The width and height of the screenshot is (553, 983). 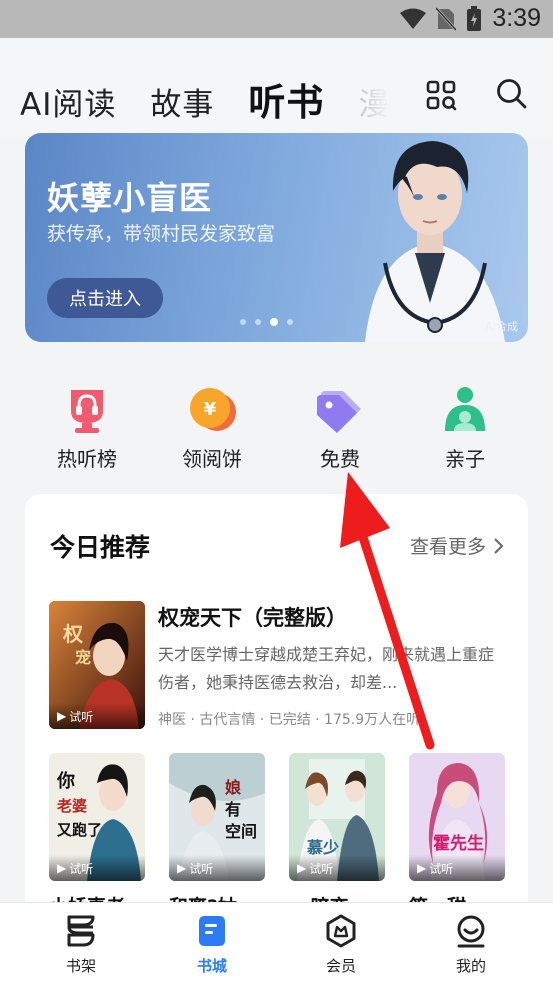 I want to click on quick-link-free: 免费, so click(x=340, y=428).